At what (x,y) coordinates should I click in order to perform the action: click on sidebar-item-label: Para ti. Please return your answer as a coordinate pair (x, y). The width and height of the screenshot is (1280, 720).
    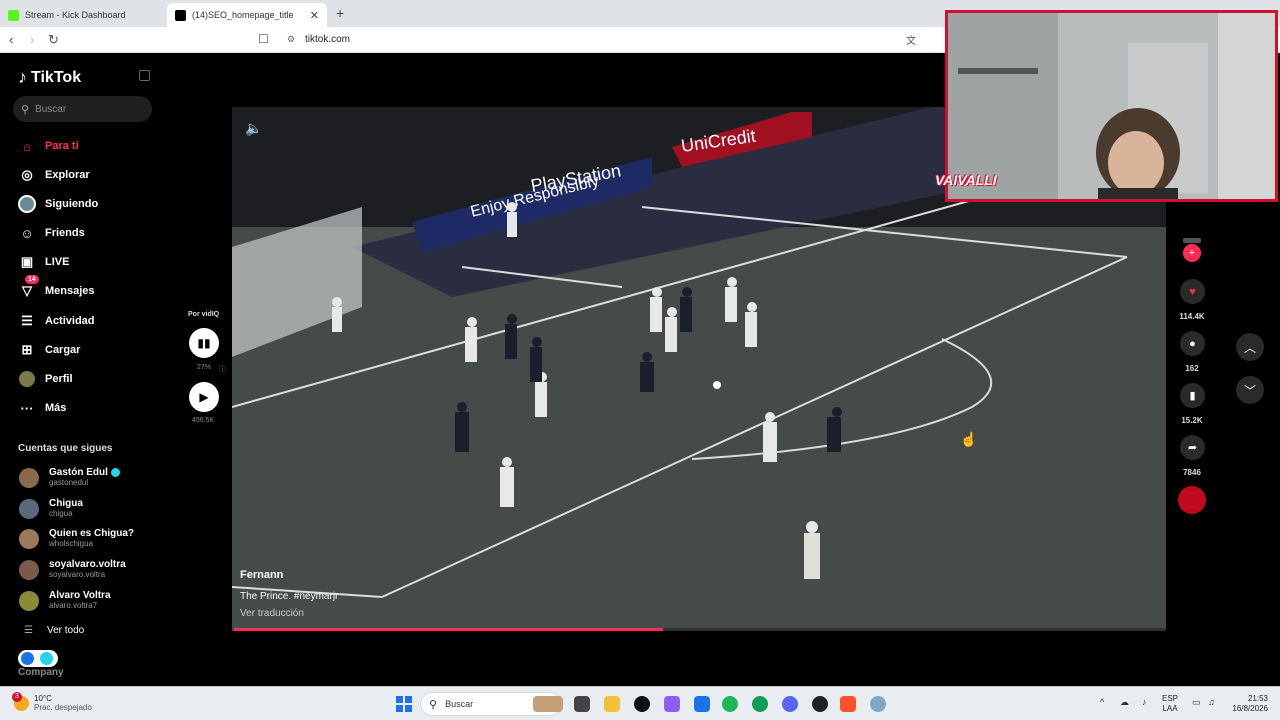
    Looking at the image, I should click on (62, 146).